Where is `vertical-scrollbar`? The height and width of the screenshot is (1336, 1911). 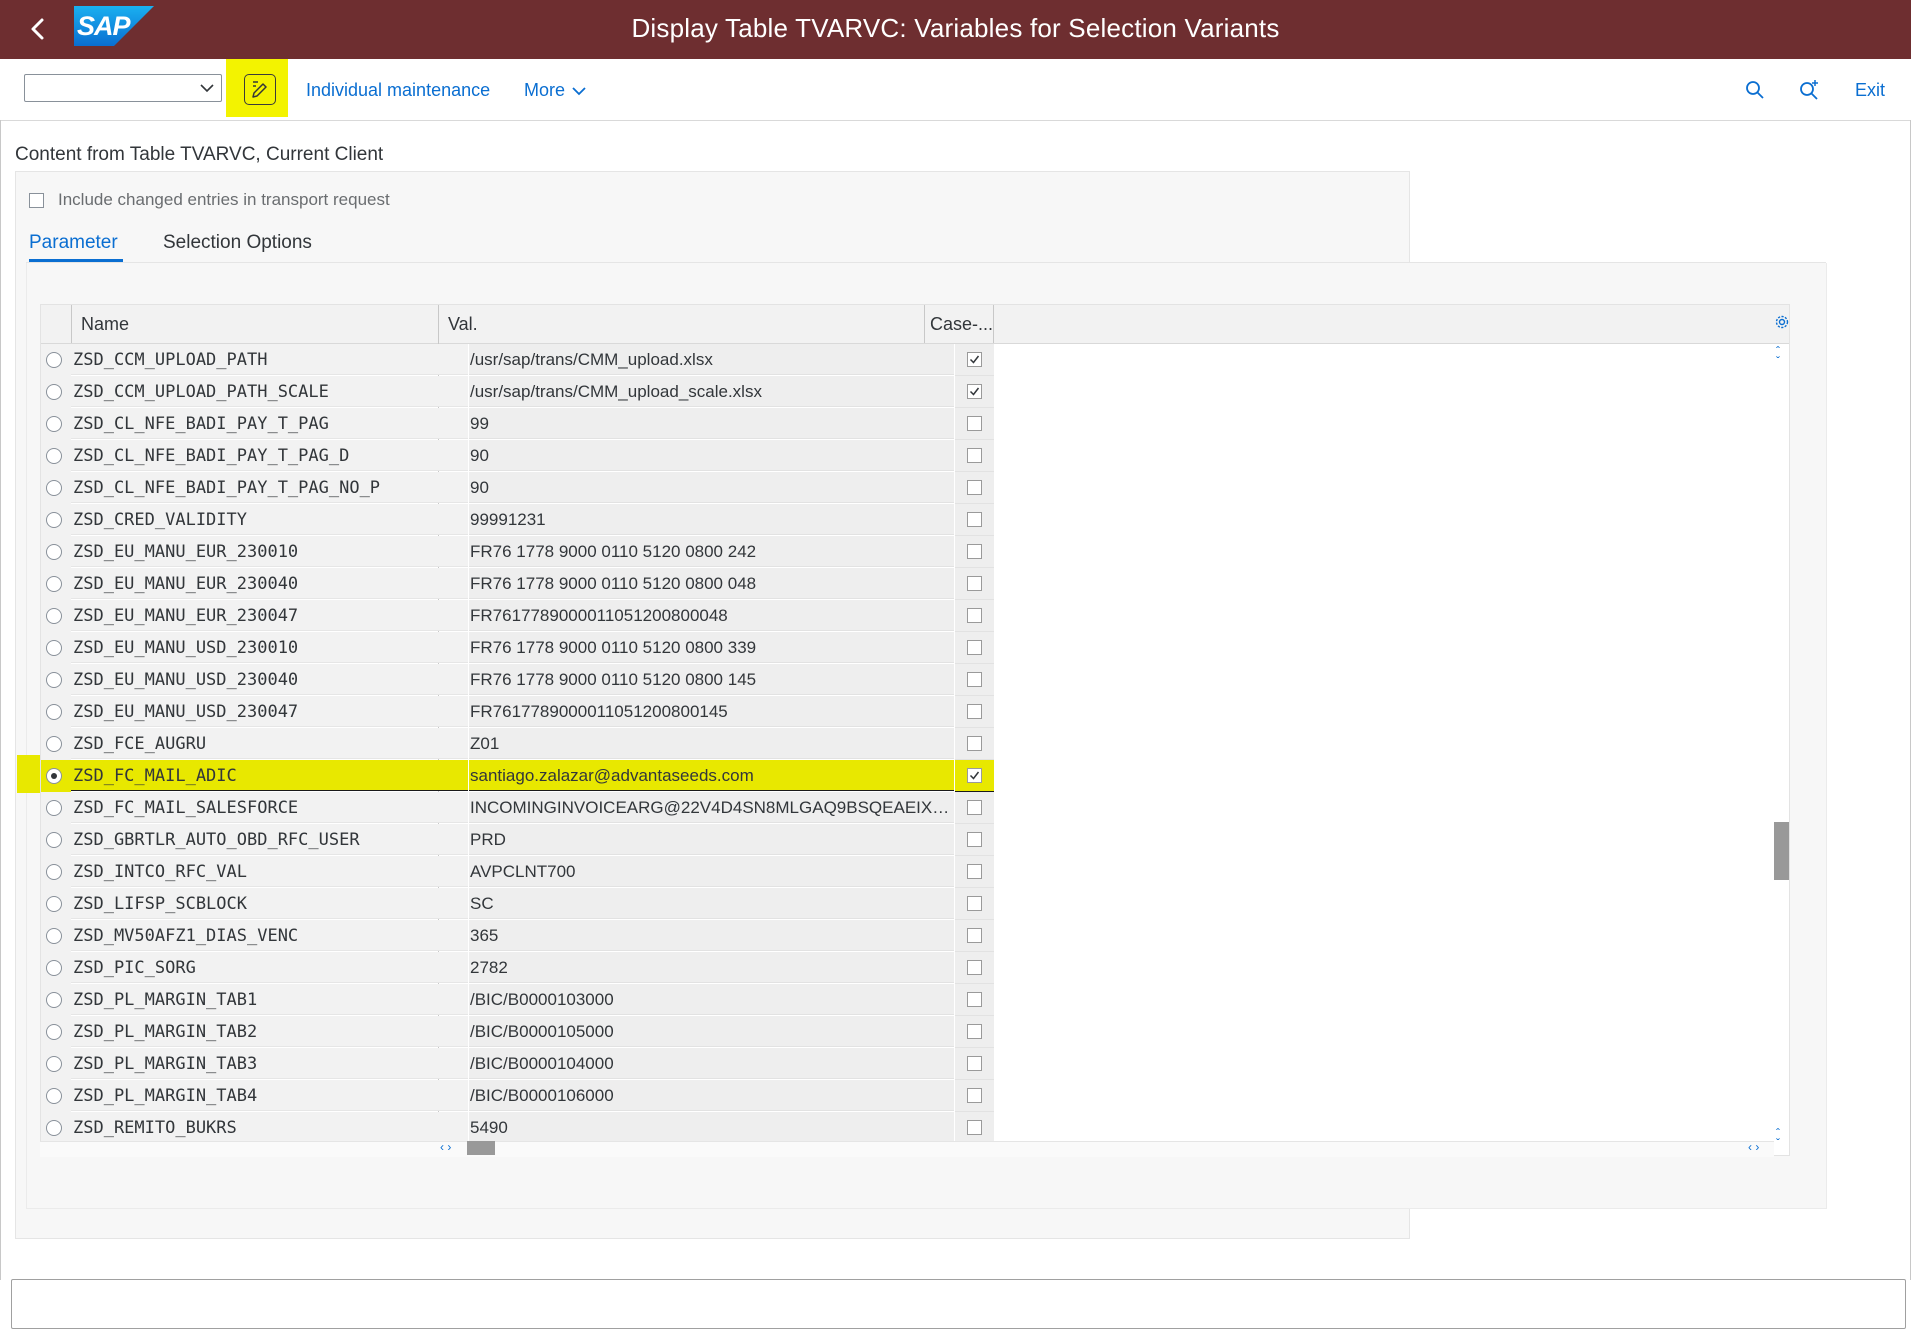 vertical-scrollbar is located at coordinates (1782, 747).